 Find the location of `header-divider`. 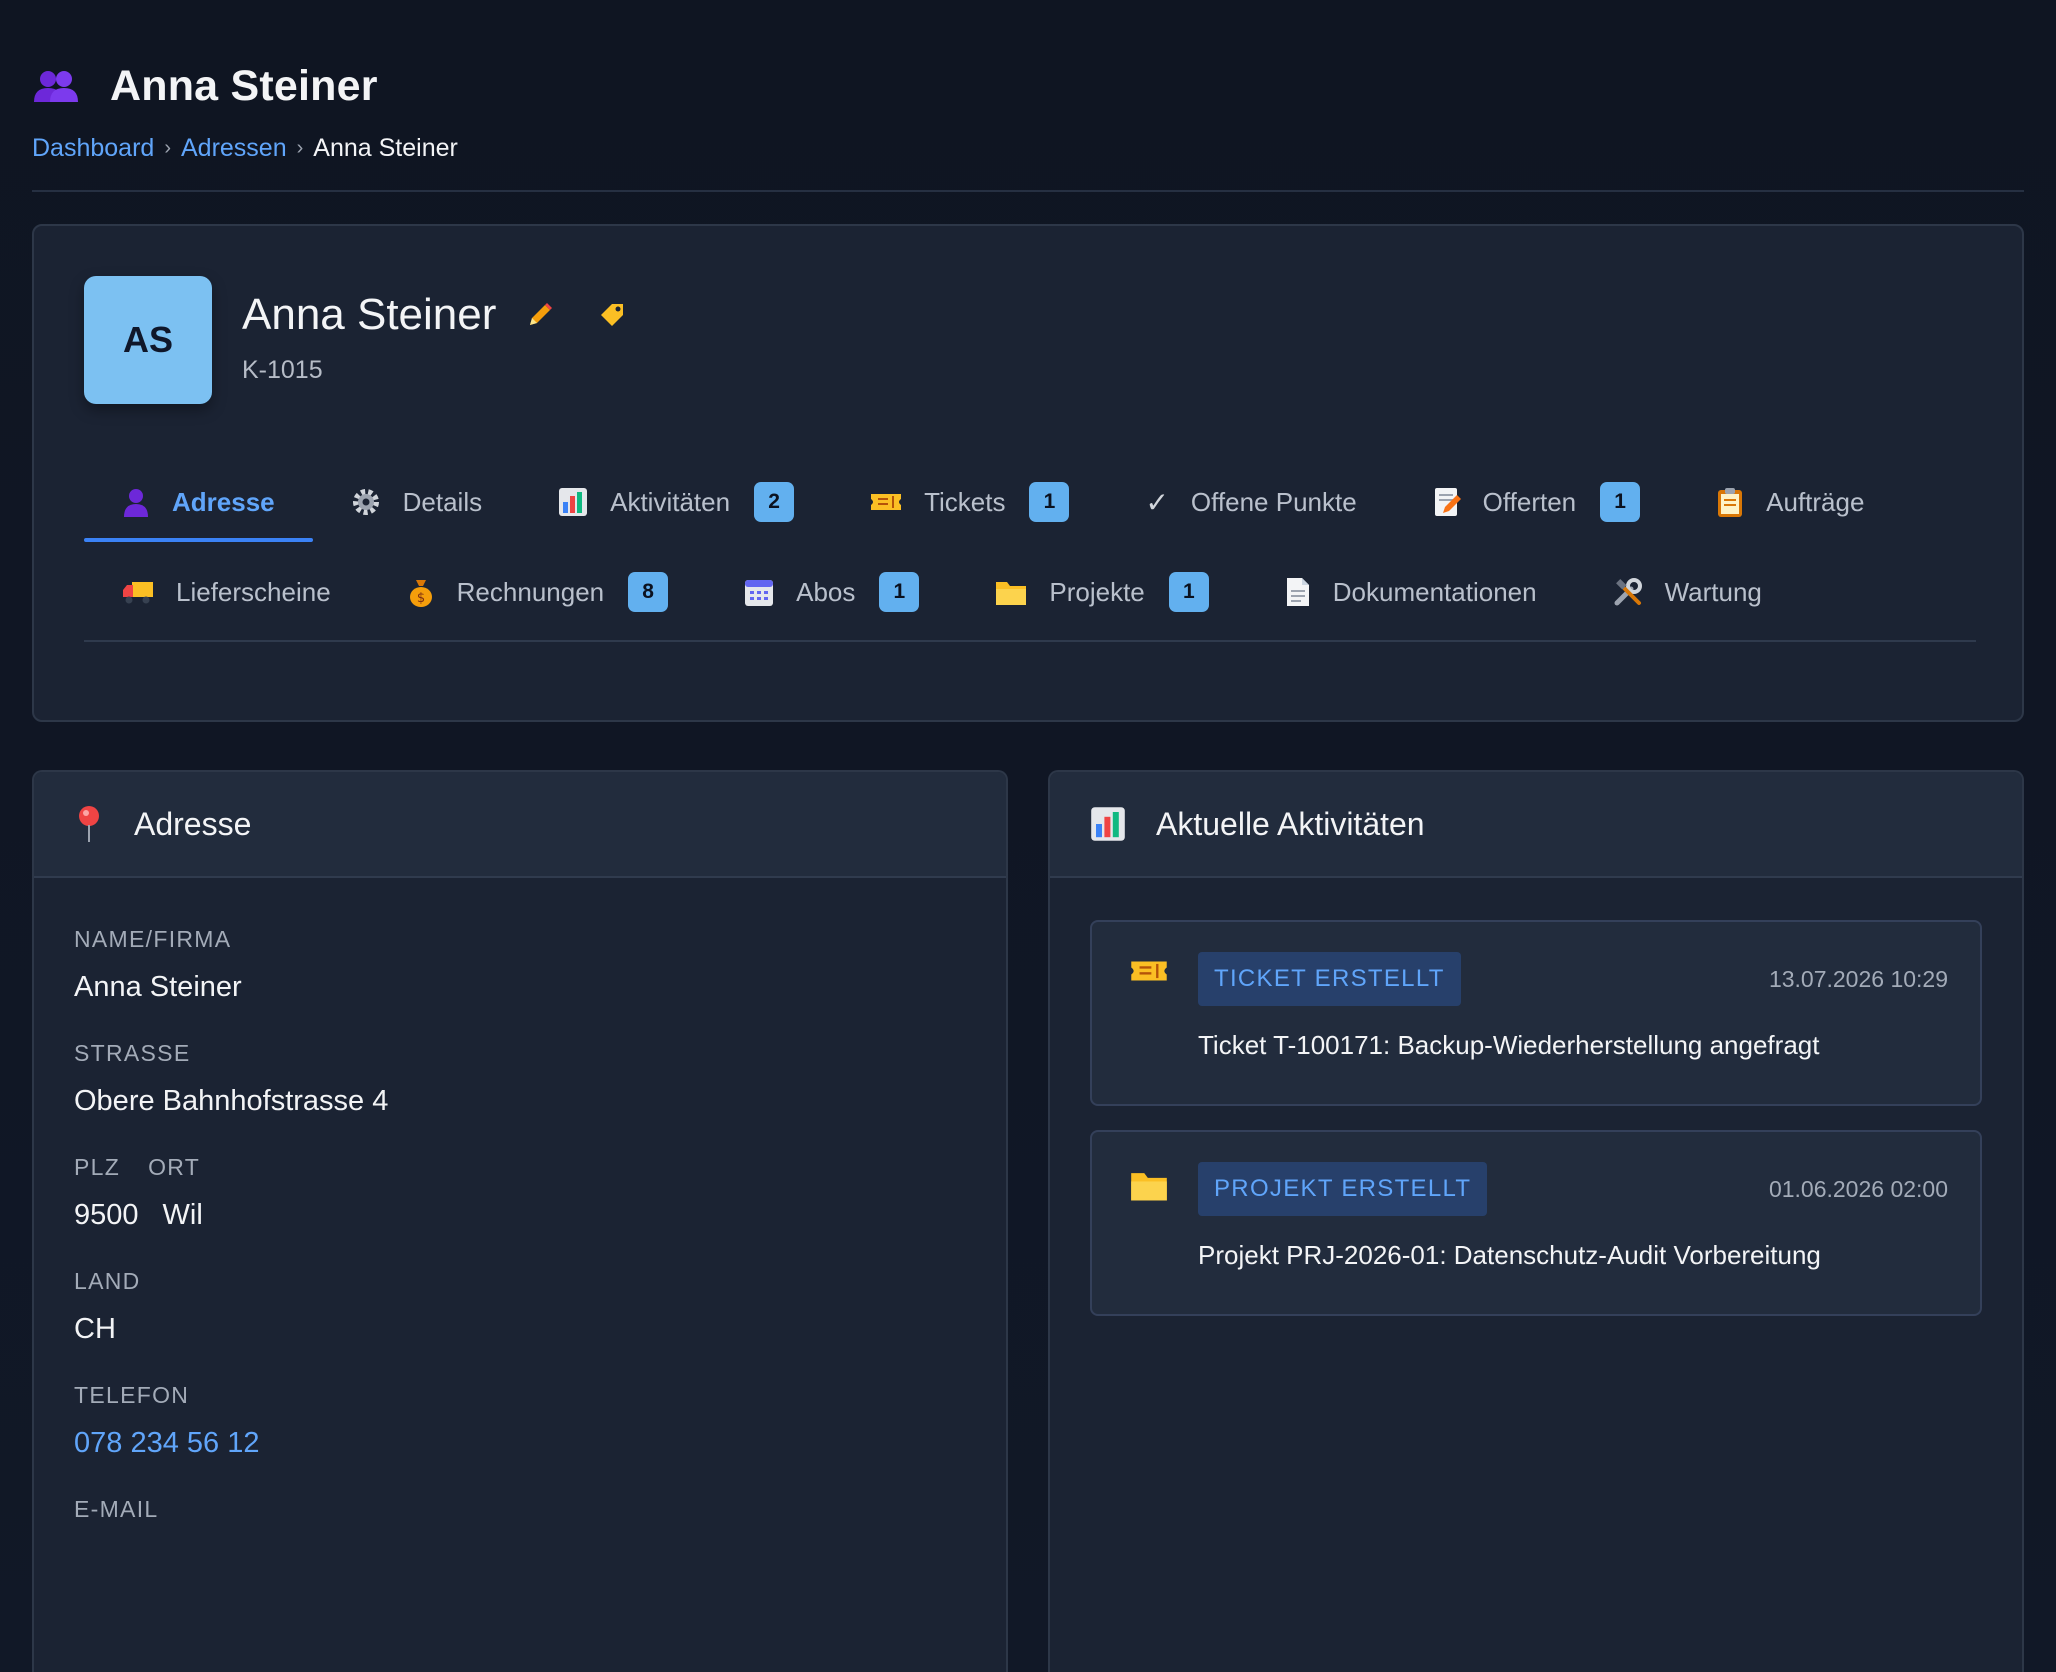

header-divider is located at coordinates (1028, 191).